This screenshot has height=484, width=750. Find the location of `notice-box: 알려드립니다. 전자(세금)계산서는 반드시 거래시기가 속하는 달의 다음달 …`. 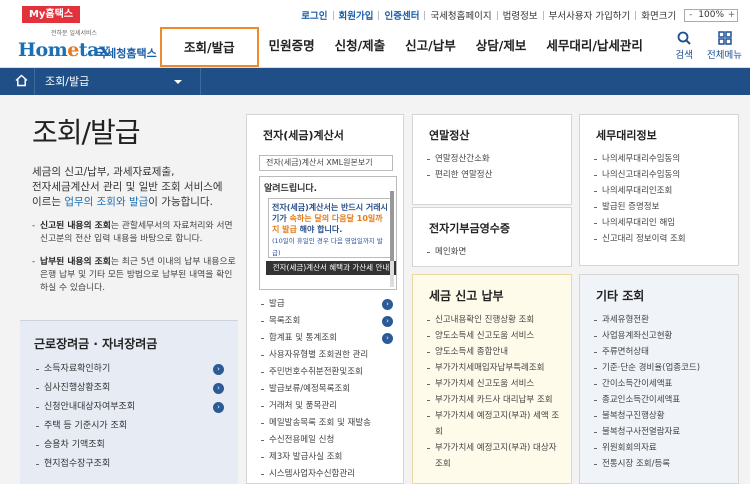

notice-box: 알려드립니다. 전자(세금)계산서는 반드시 거래시기가 속하는 달의 다음달 … is located at coordinates (328, 233).